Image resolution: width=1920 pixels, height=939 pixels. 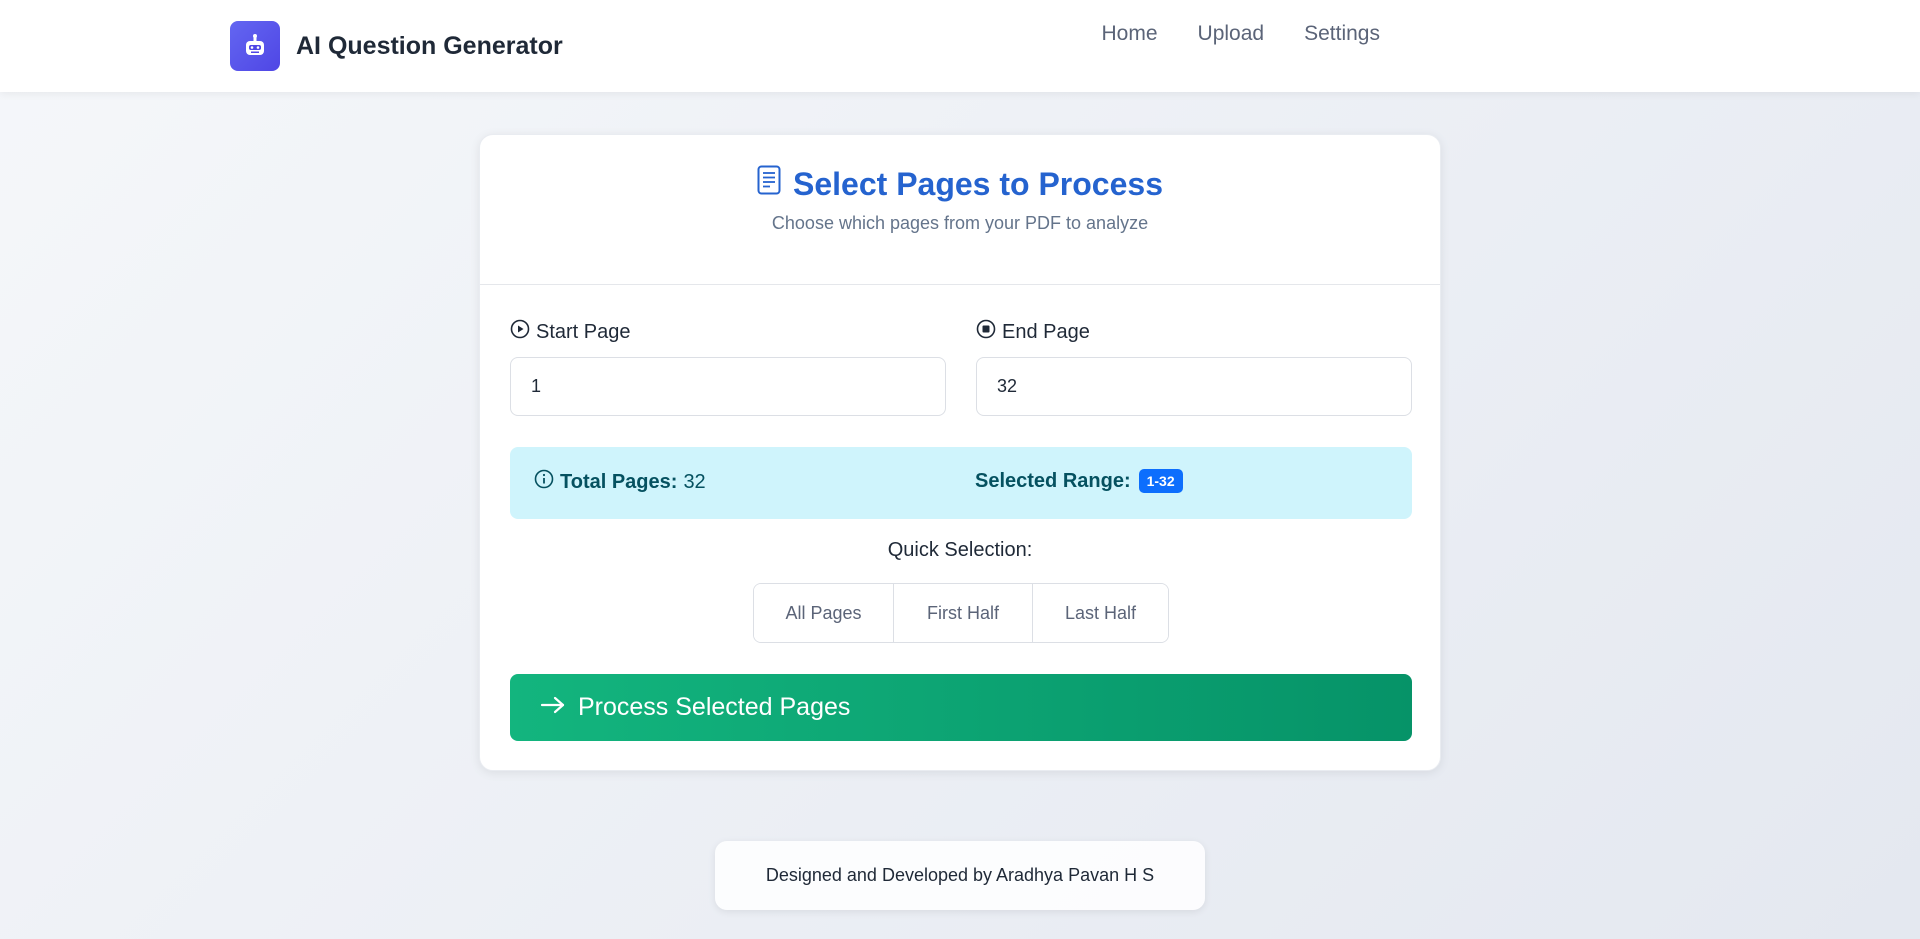 What do you see at coordinates (429, 45) in the screenshot?
I see `app-title: AI Question Generator` at bounding box center [429, 45].